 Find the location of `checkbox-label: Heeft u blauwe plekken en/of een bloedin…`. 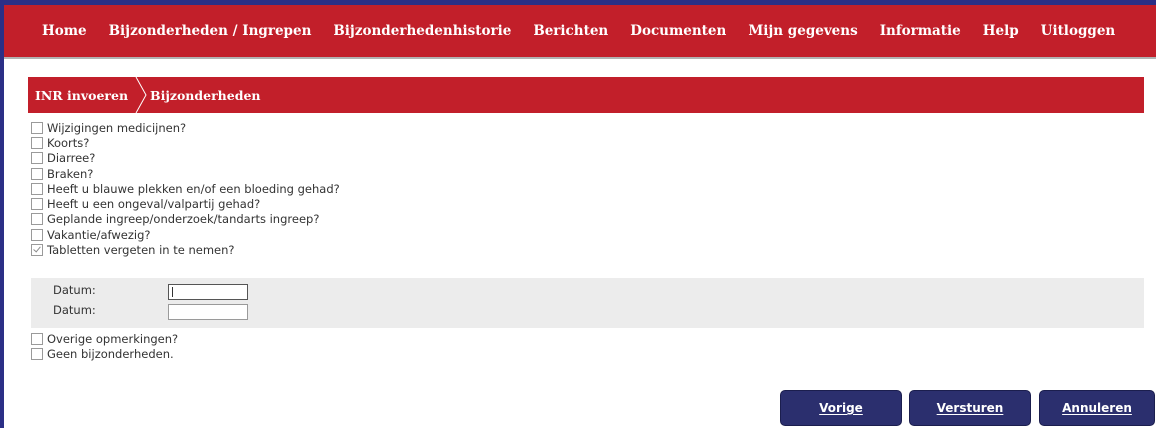

checkbox-label: Heeft u blauwe plekken en/of een bloedin… is located at coordinates (193, 188).